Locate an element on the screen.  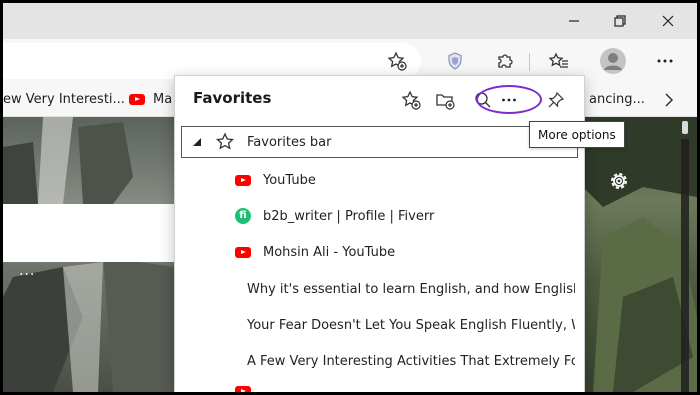
shield-extension-icon is located at coordinates (455, 61).